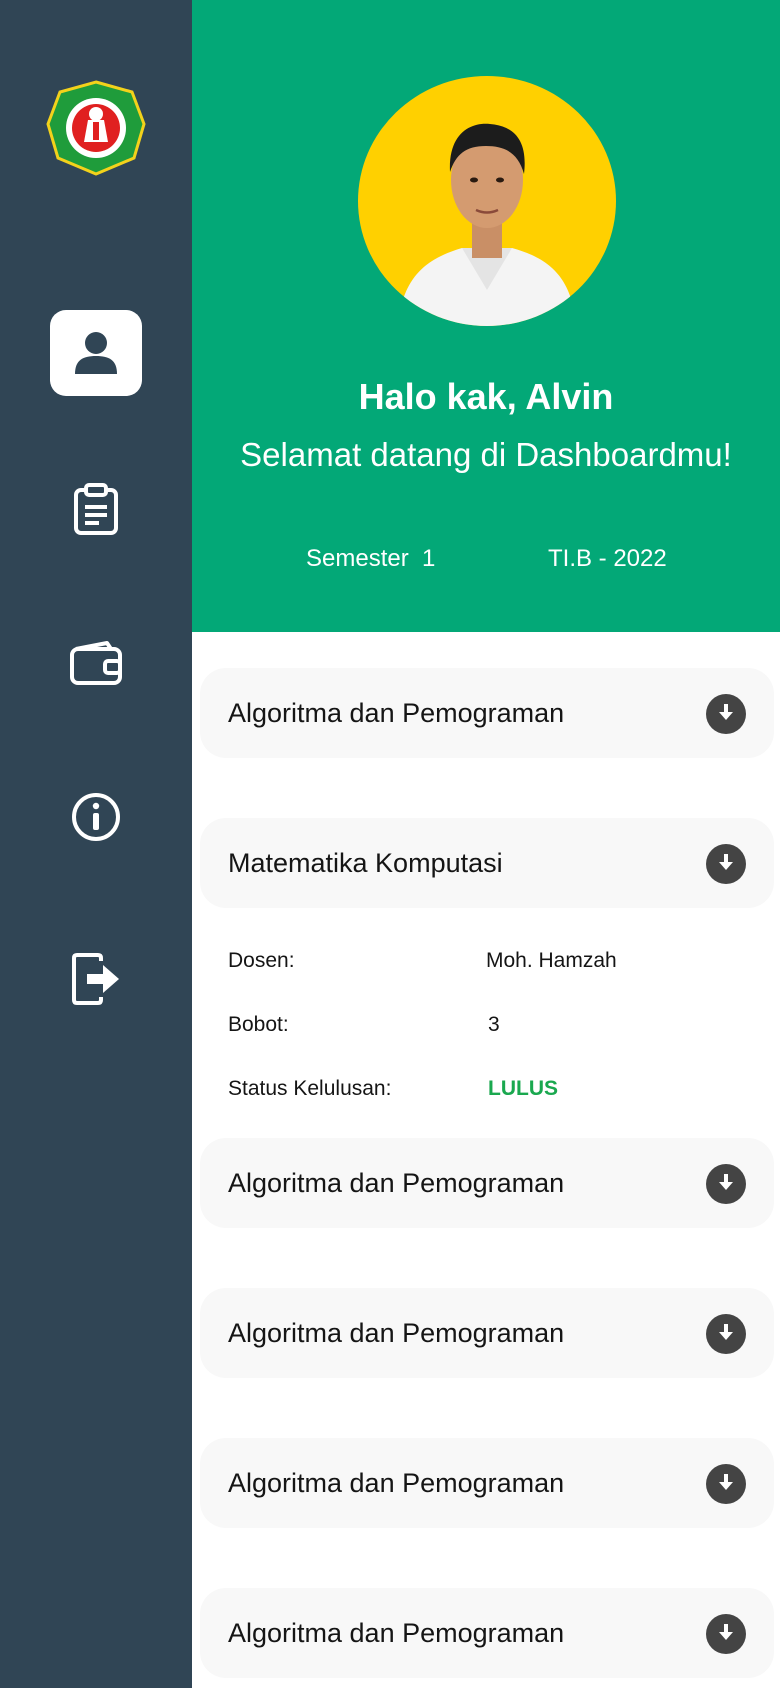 The image size is (780, 1688). Describe the element at coordinates (486, 396) in the screenshot. I see `greeting-title: Halo kak, Alvin` at that location.